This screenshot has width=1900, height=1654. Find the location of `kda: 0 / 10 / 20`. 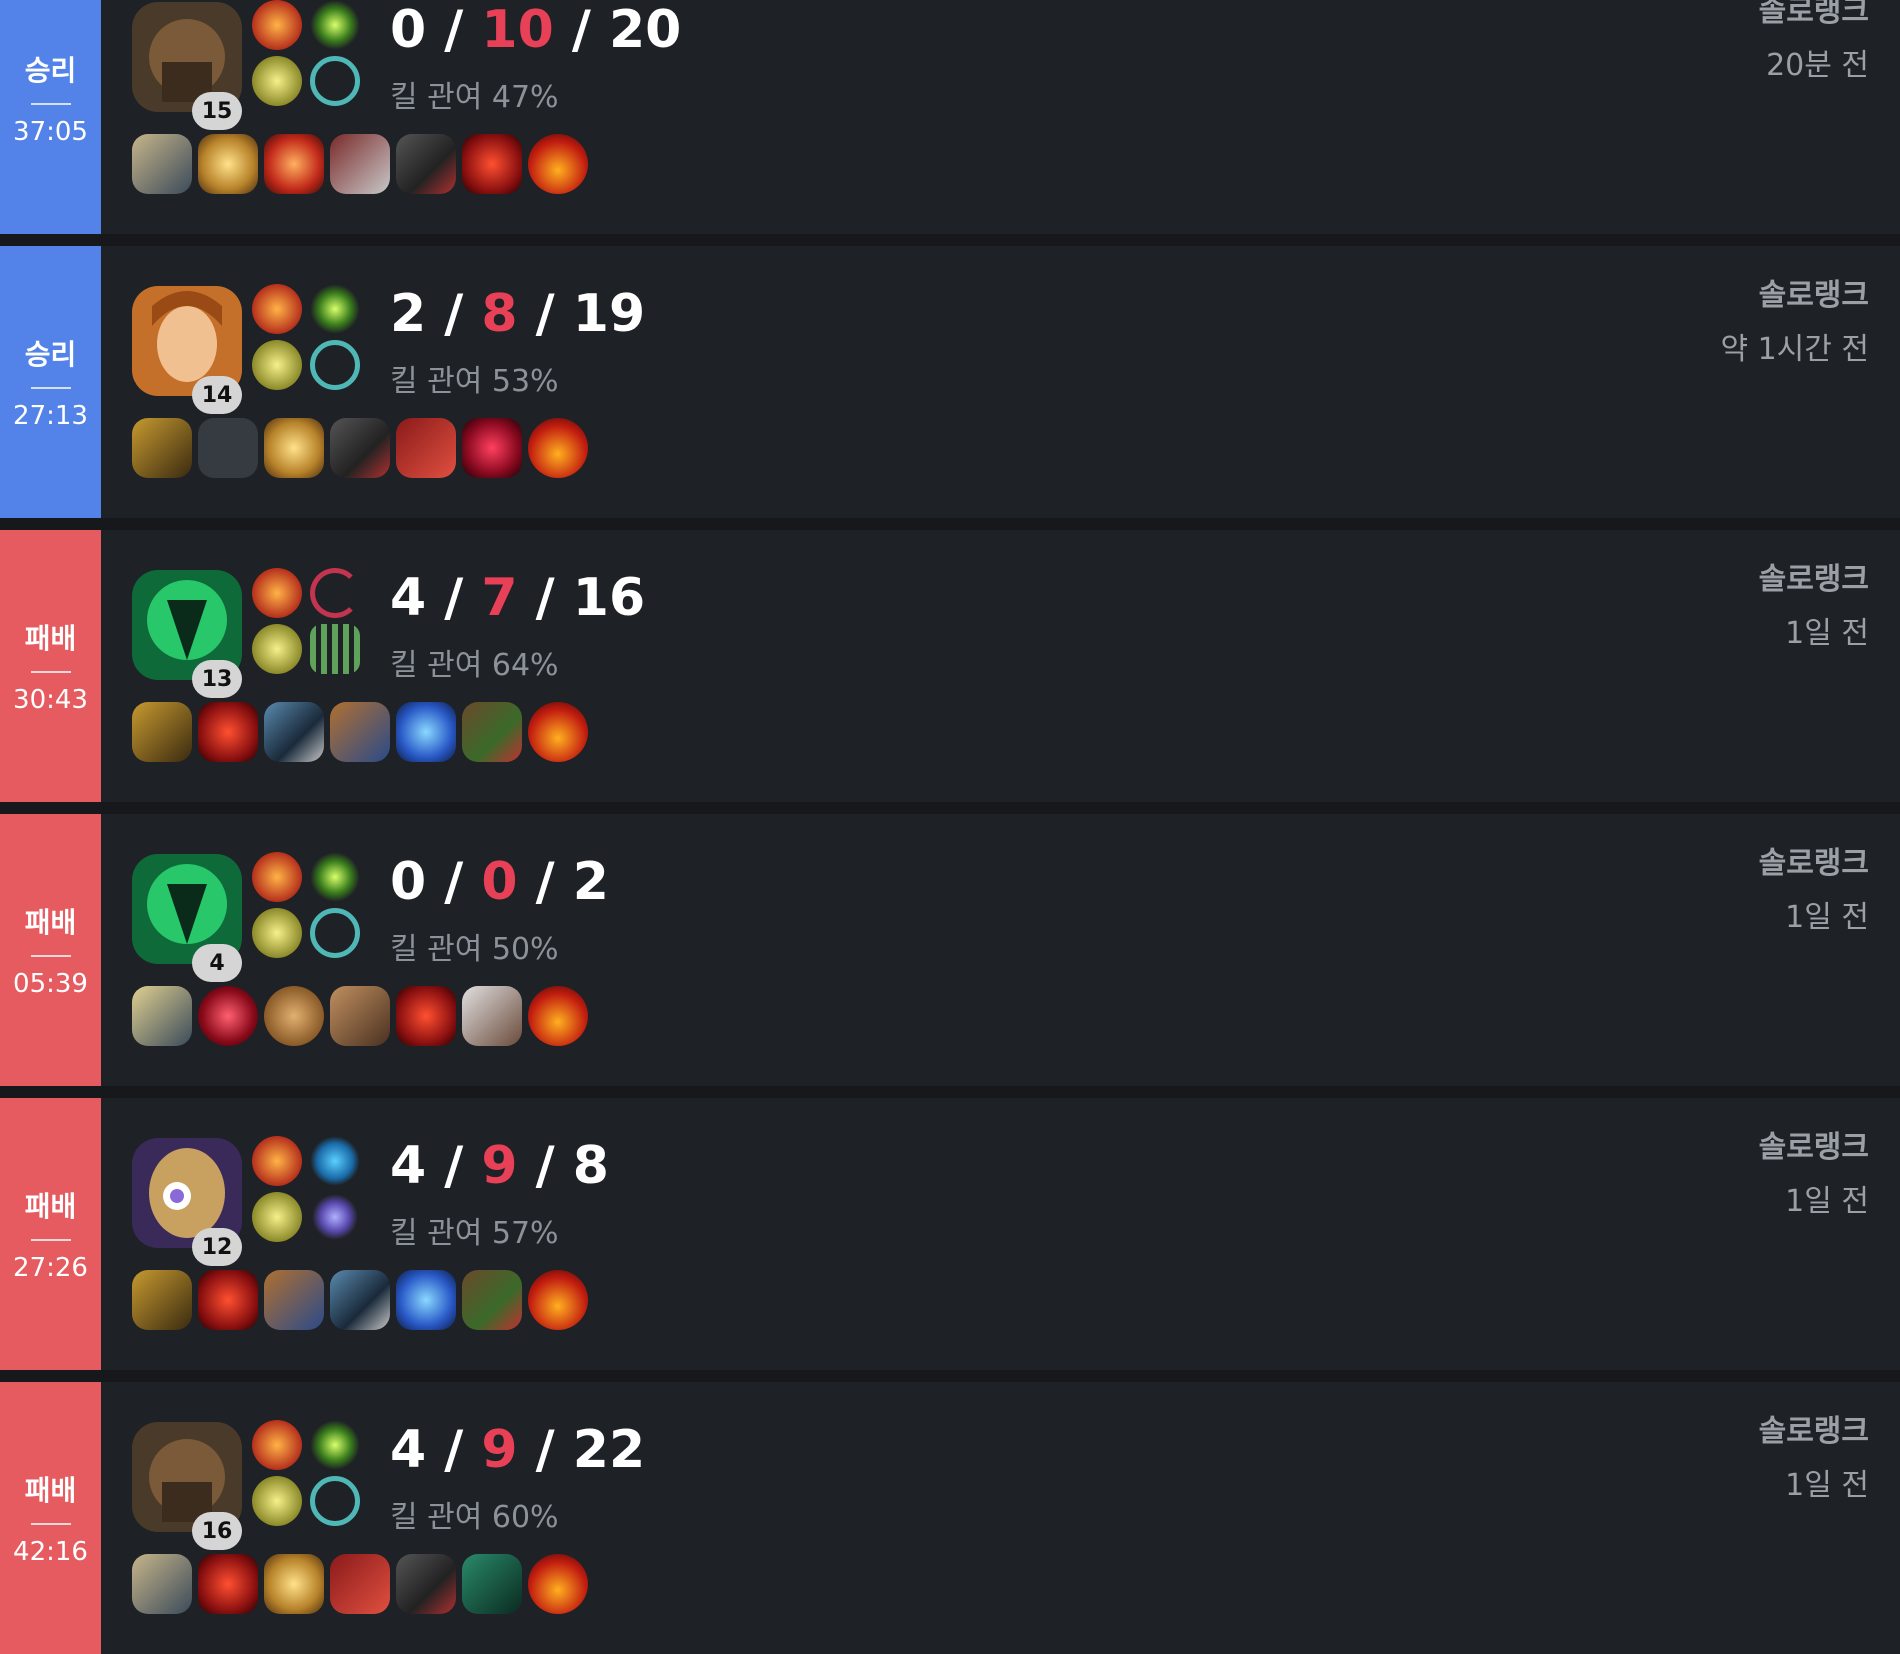

kda: 0 / 10 / 20 is located at coordinates (536, 30).